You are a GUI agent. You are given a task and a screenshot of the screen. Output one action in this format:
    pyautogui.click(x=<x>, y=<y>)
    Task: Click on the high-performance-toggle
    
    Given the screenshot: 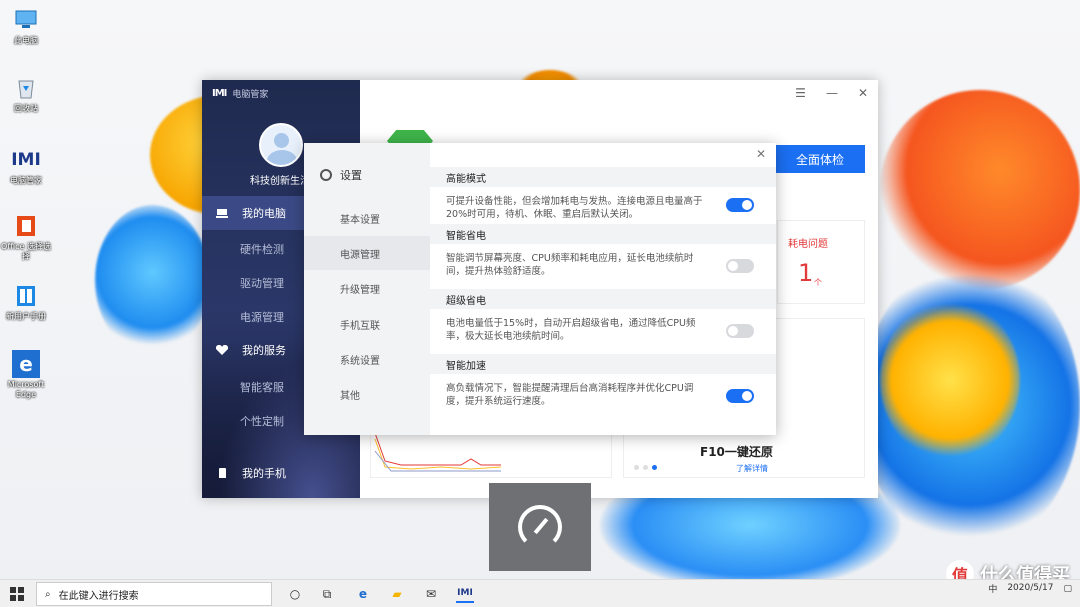 What is the action you would take?
    pyautogui.click(x=740, y=205)
    